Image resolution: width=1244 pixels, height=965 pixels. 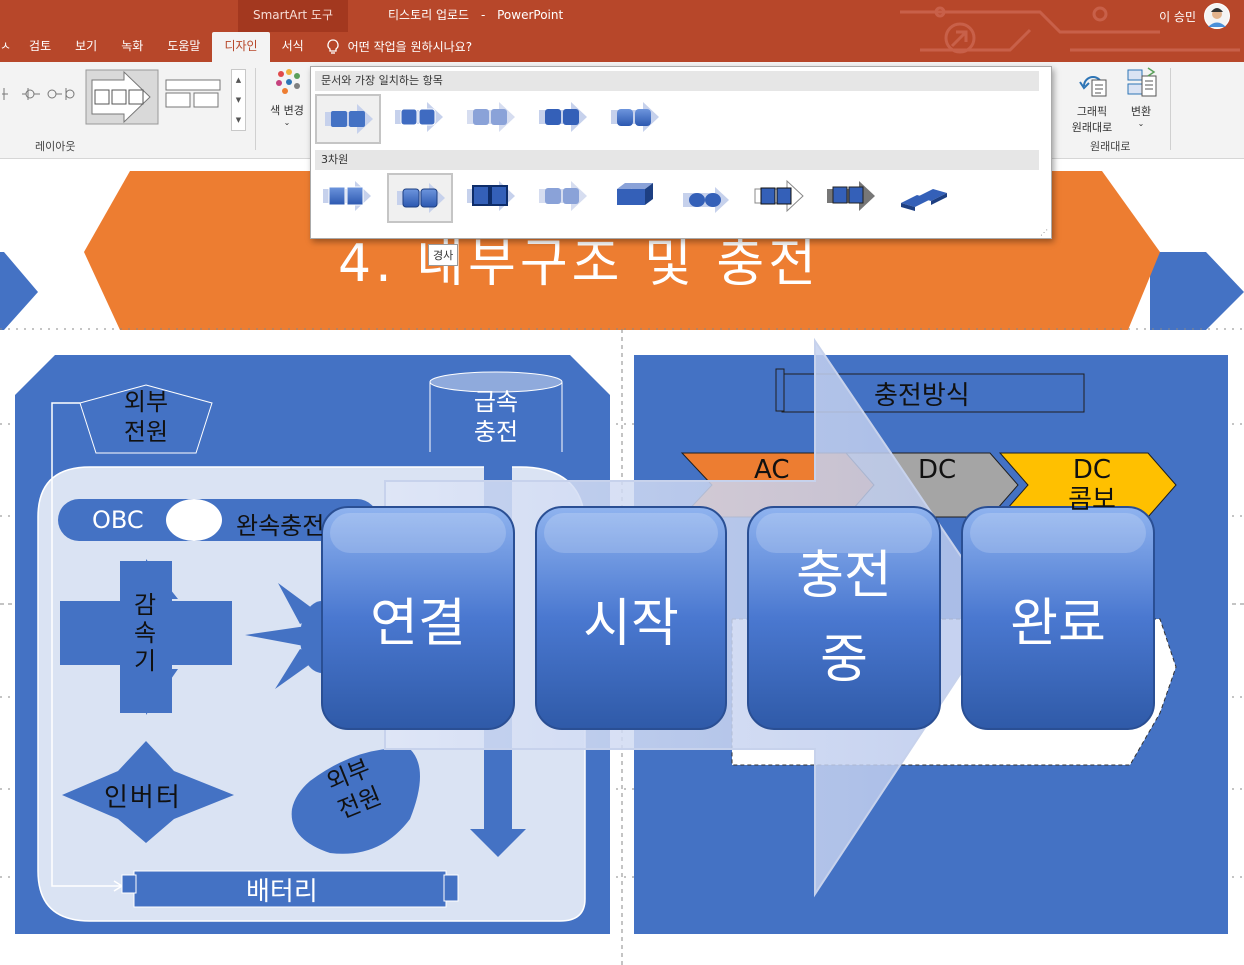 What do you see at coordinates (636, 198) in the screenshot?
I see `style-3d-powder` at bounding box center [636, 198].